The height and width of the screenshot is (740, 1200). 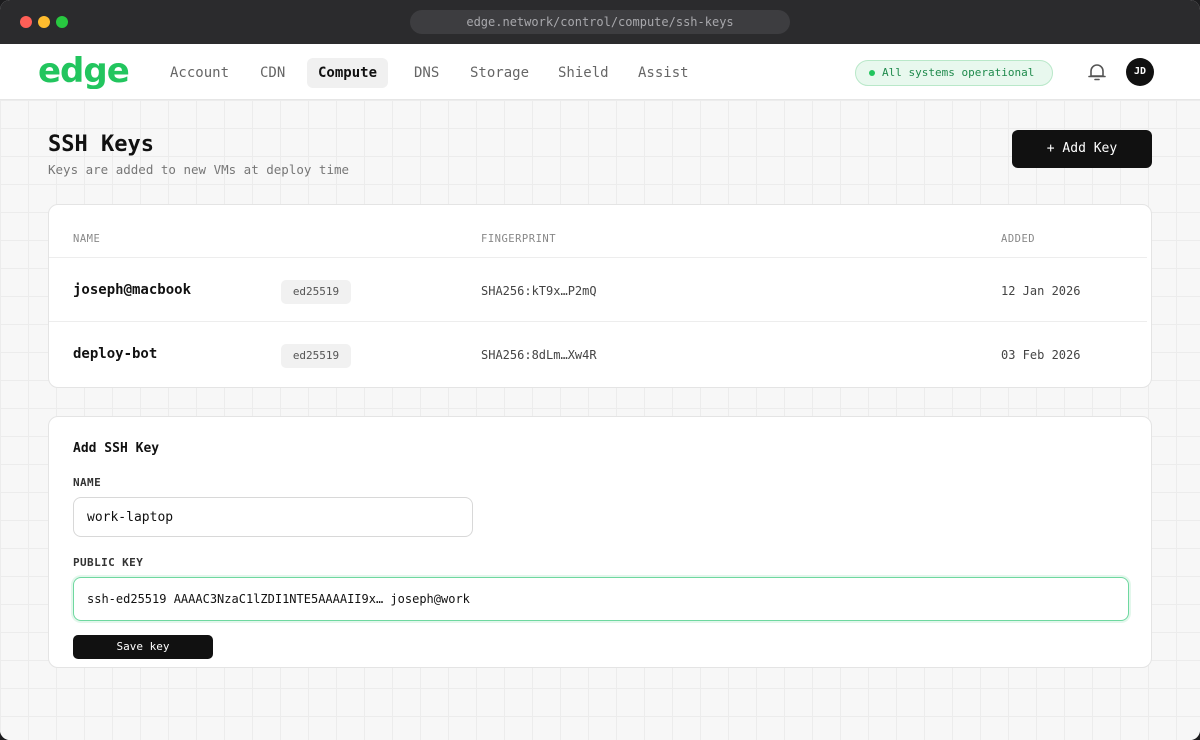 What do you see at coordinates (1097, 72) in the screenshot?
I see `bell-icon` at bounding box center [1097, 72].